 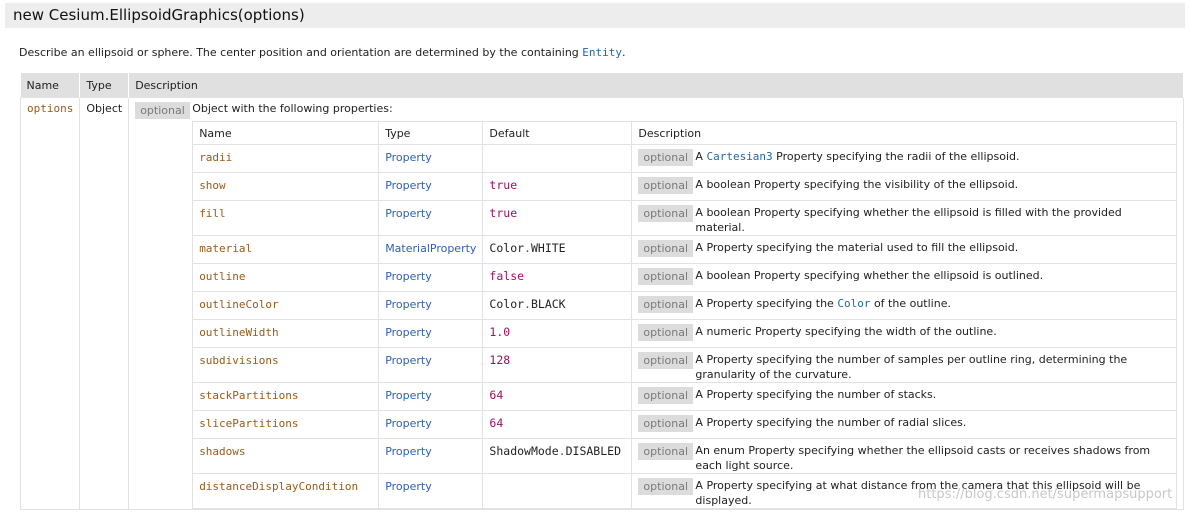 I want to click on description-text: of the outline., so click(x=910, y=303).